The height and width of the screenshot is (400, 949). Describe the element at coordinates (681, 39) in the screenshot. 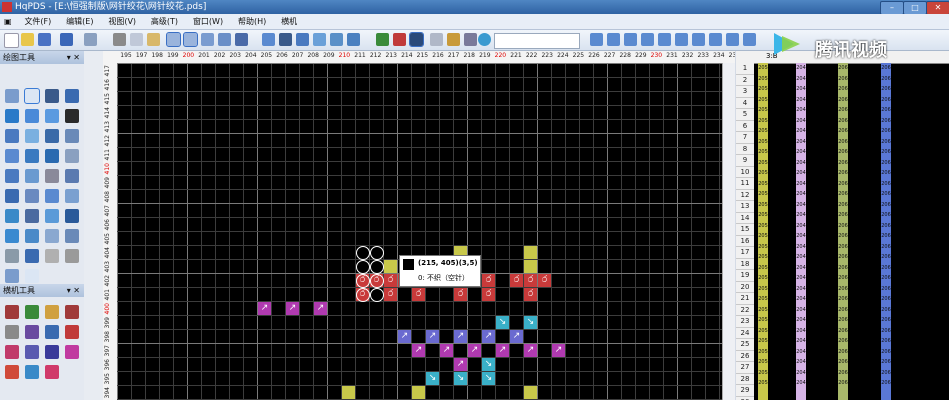

I see `align6-icon` at that location.